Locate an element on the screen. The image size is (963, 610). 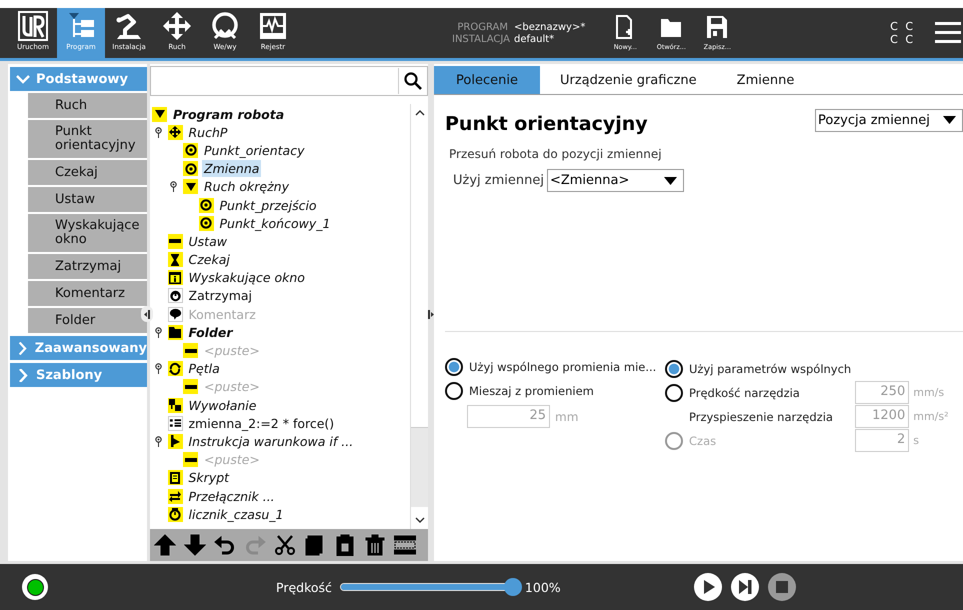
node-type-item: Folder is located at coordinates (87, 320).